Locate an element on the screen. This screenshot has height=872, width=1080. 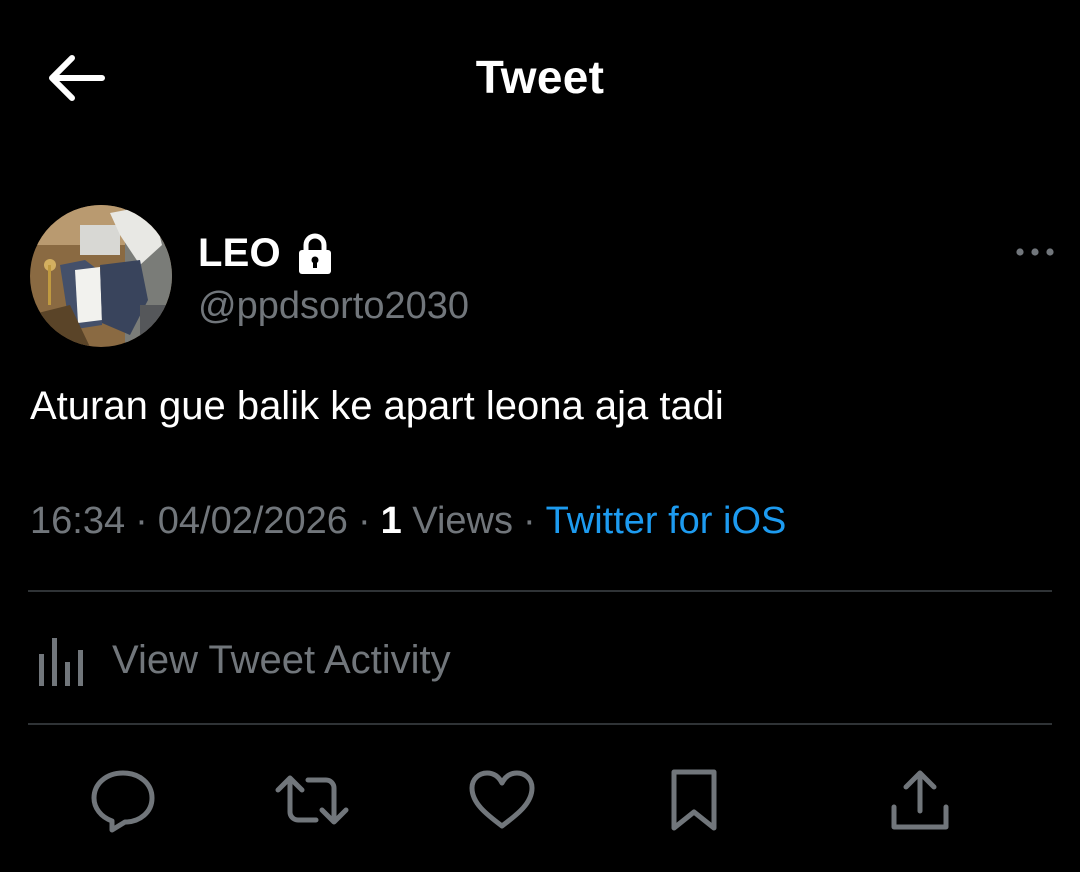
lock-icon is located at coordinates (314, 253).